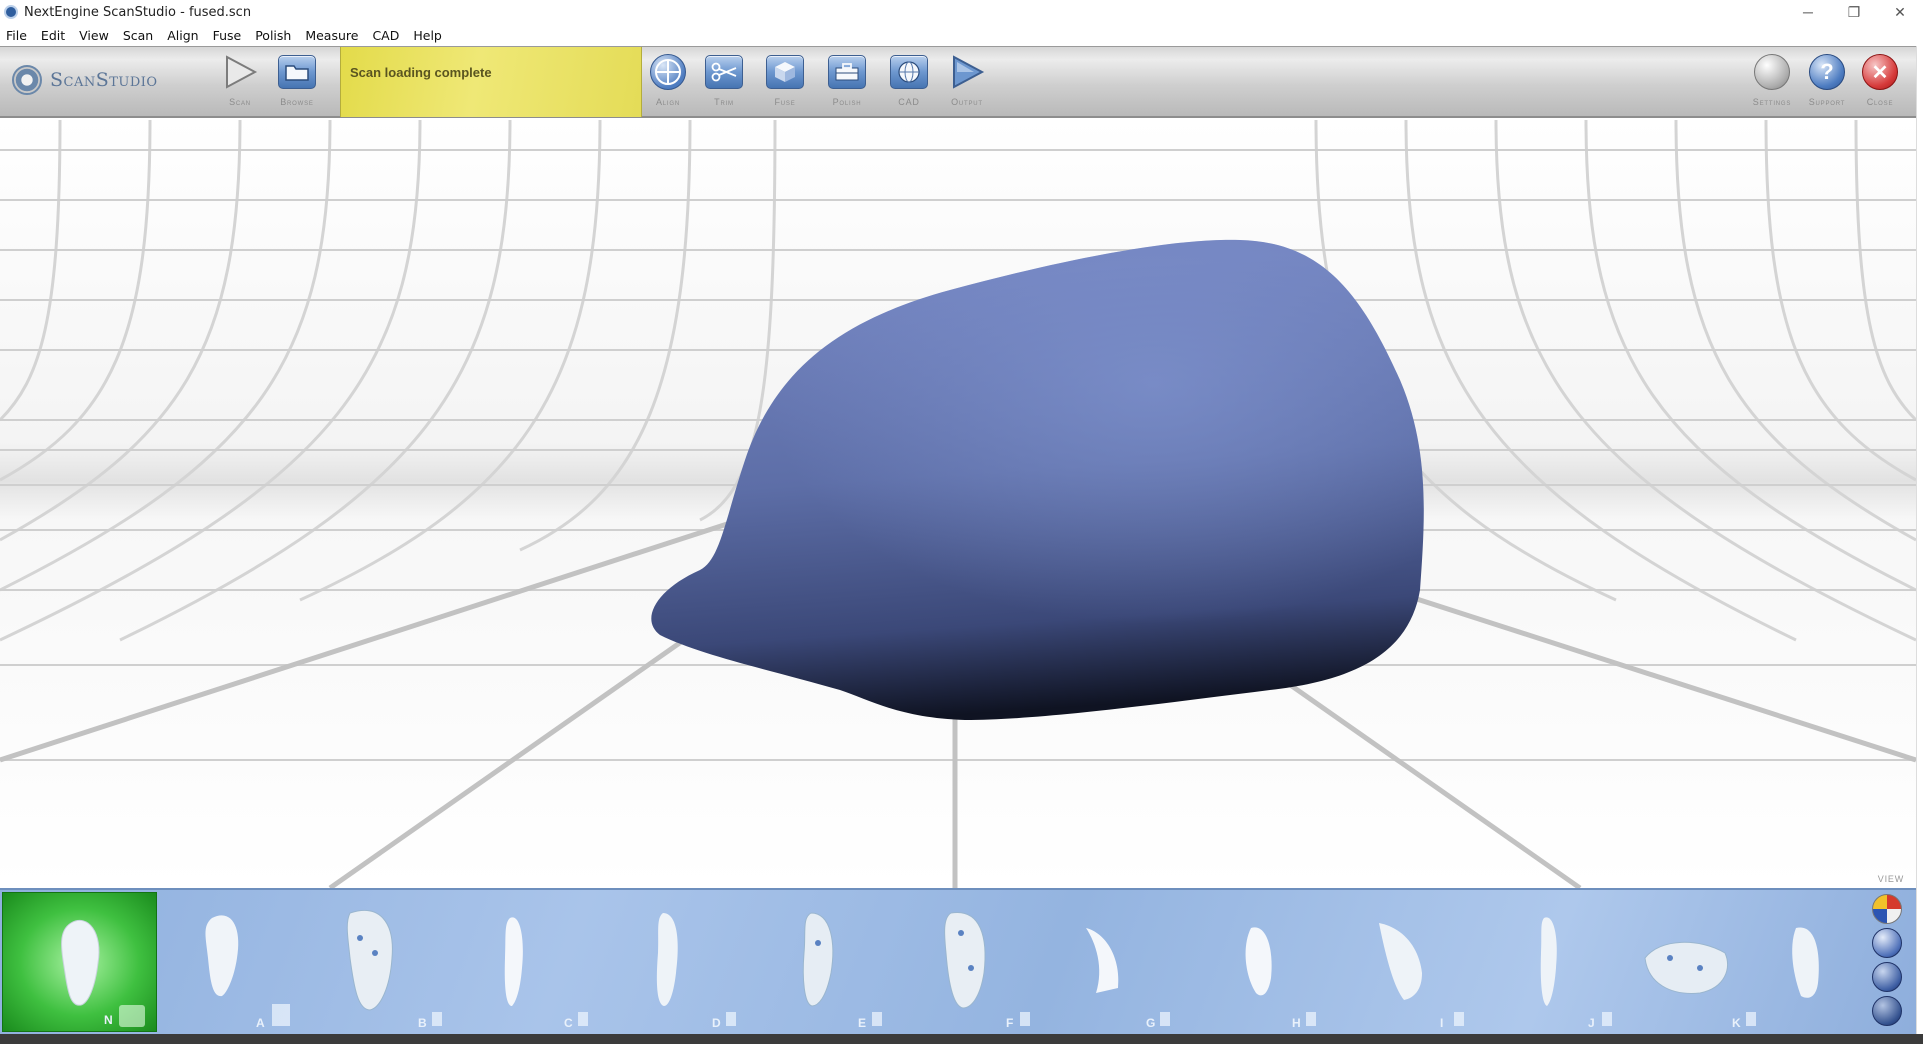 The image size is (1923, 1044). What do you see at coordinates (1772, 83) in the screenshot?
I see `settings-button: Settings` at bounding box center [1772, 83].